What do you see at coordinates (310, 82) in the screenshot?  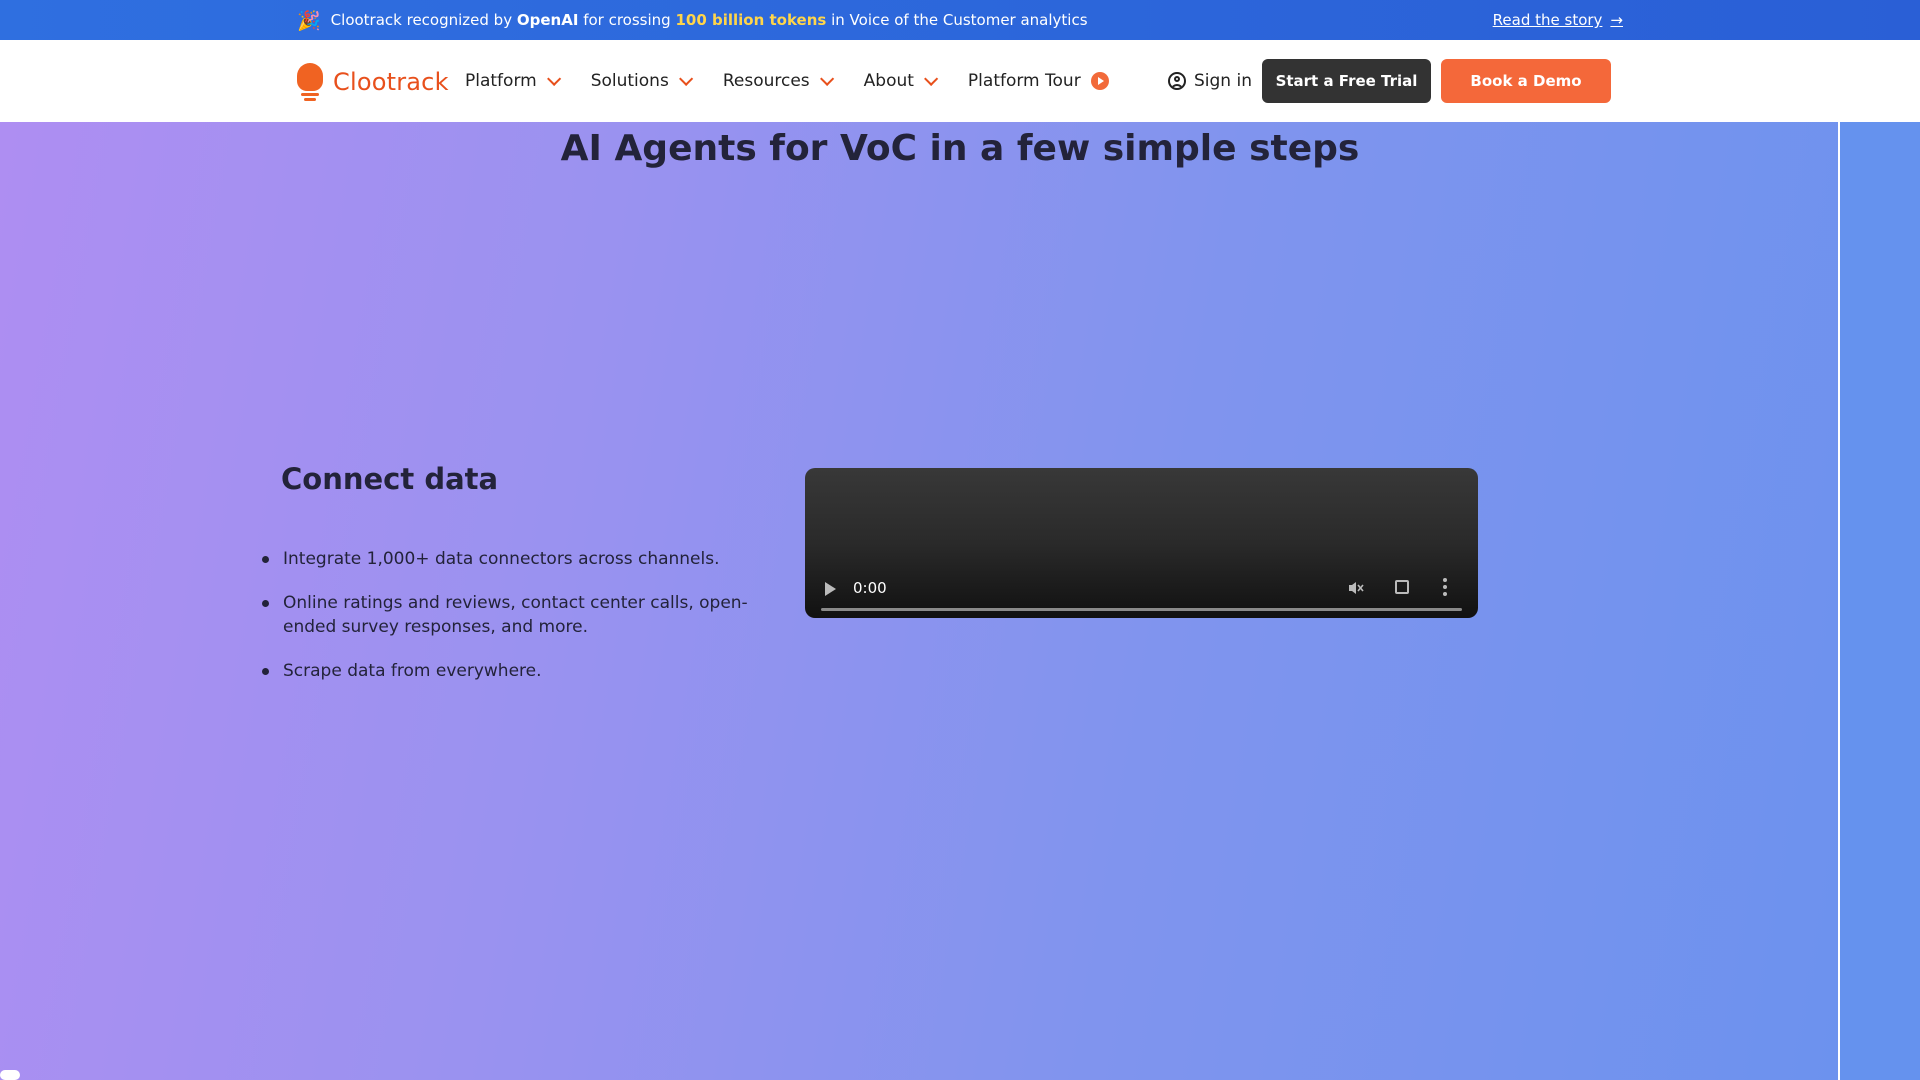 I see `bulb-logo-icon` at bounding box center [310, 82].